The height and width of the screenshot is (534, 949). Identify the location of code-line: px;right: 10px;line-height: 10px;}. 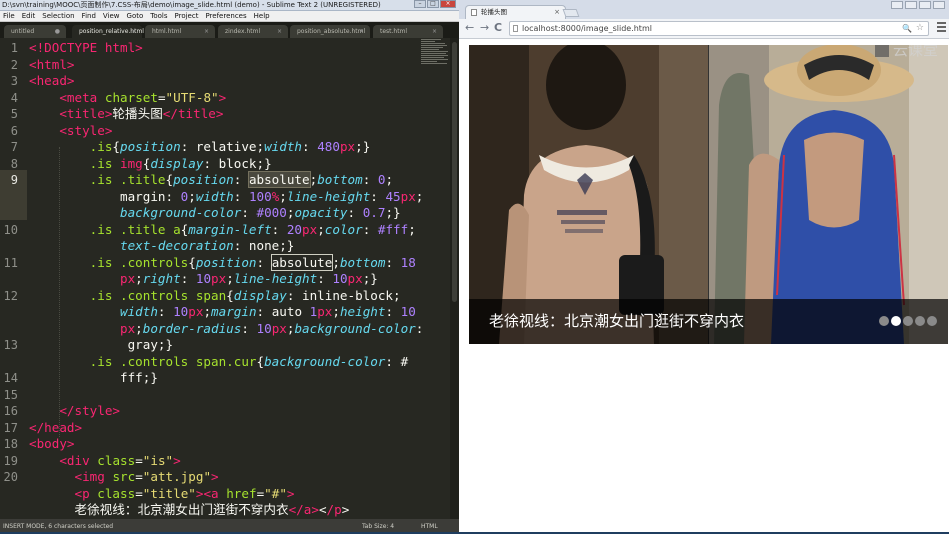
(203, 279).